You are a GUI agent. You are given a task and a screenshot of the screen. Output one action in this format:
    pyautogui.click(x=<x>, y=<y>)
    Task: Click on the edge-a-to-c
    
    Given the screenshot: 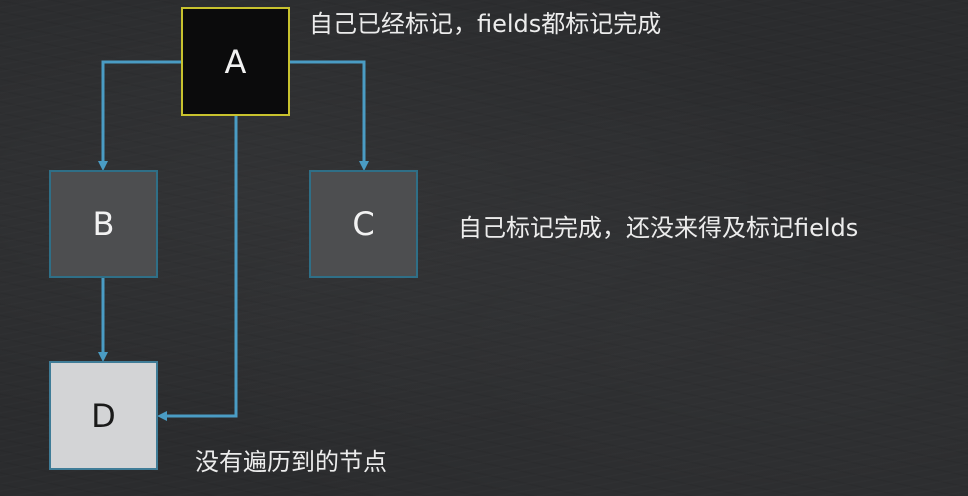 What is the action you would take?
    pyautogui.click(x=329, y=115)
    